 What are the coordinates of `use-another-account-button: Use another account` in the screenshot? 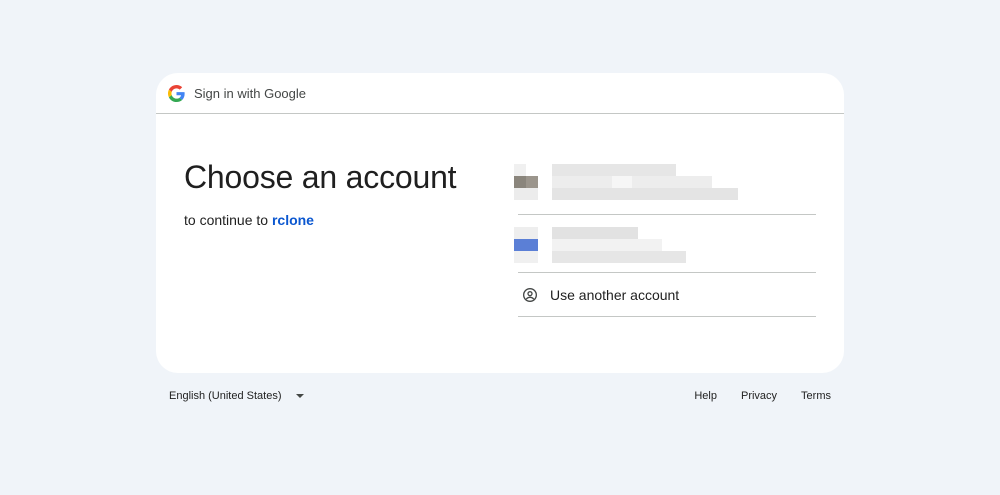 It's located at (667, 295).